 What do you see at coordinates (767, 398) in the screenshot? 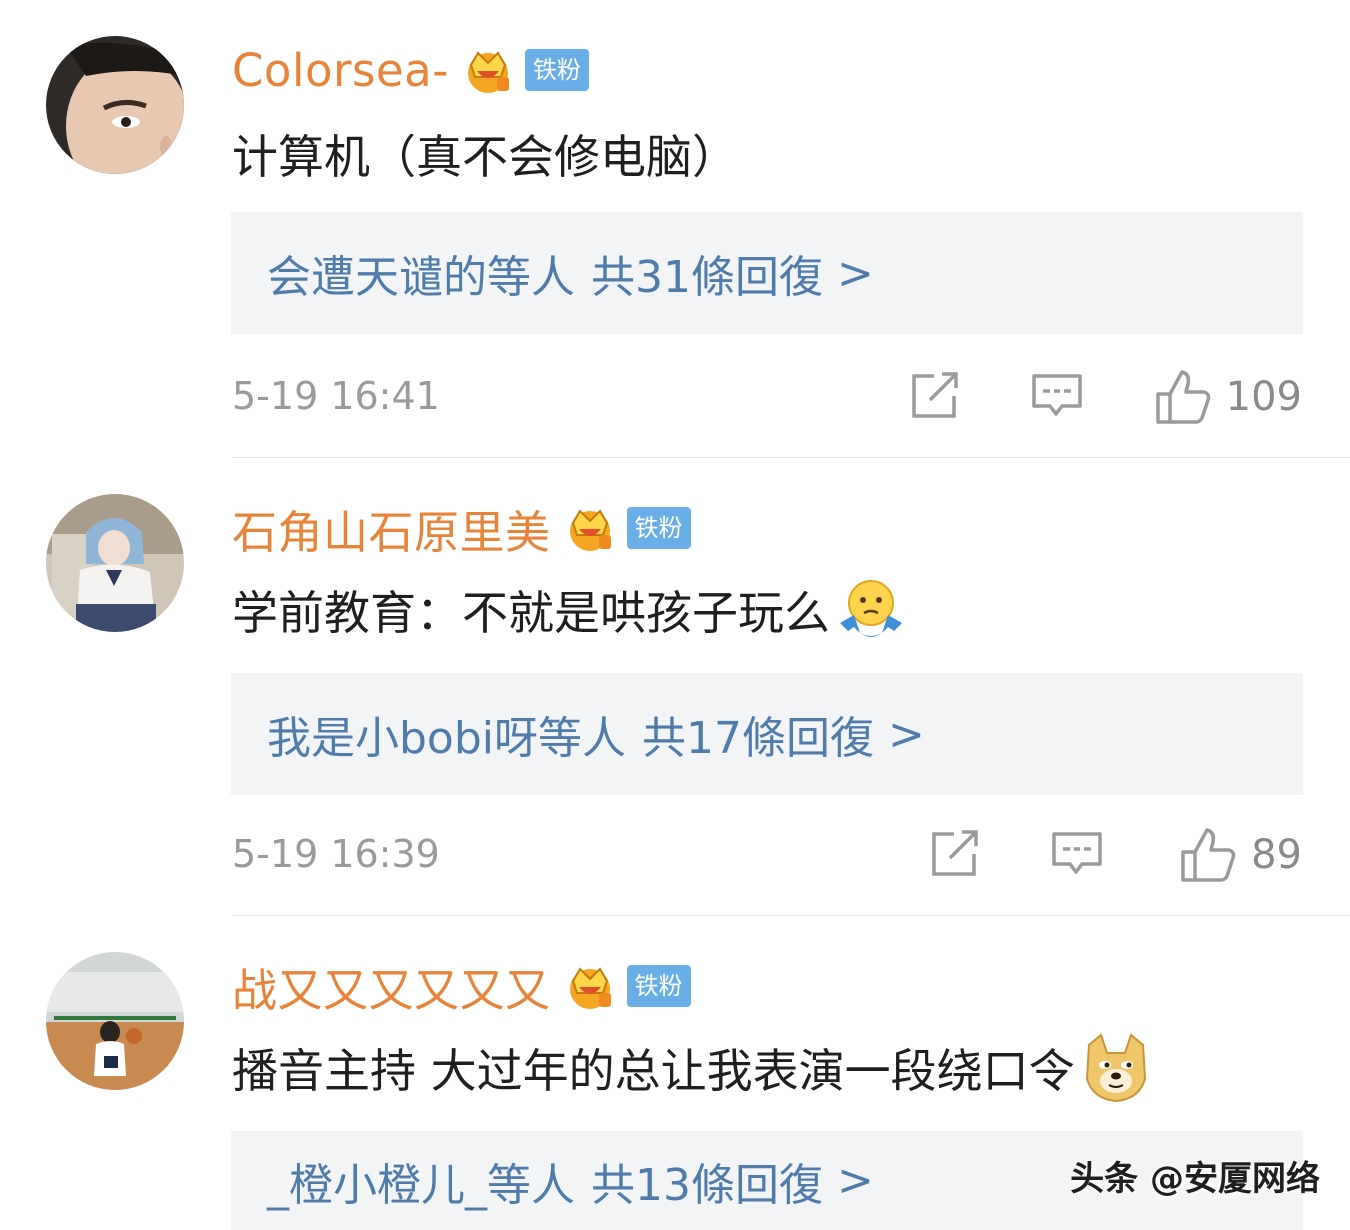
I see `meta-row: 5-19 16:41 109` at bounding box center [767, 398].